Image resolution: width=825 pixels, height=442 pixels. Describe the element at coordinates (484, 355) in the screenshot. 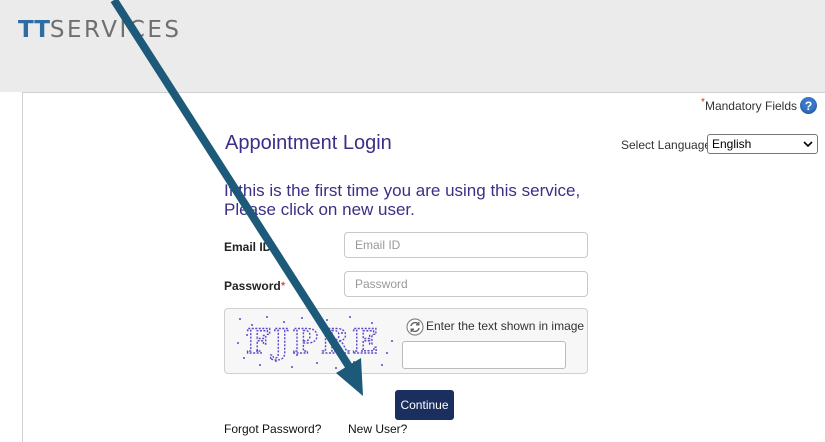

I see `captcha-input` at that location.